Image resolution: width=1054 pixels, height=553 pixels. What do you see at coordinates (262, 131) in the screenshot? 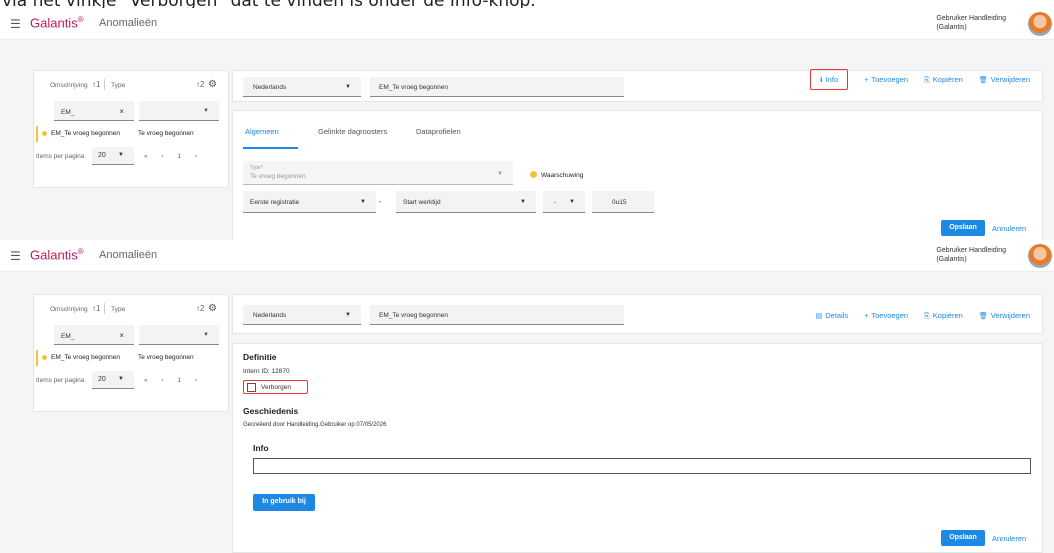
I see `tab-algemeen: Algemeen` at bounding box center [262, 131].